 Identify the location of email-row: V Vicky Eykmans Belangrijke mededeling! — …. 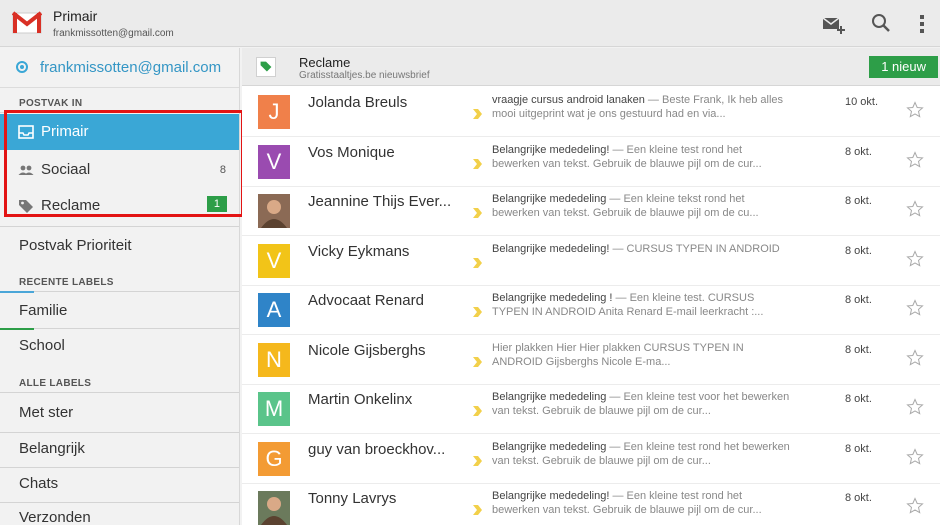
(591, 261).